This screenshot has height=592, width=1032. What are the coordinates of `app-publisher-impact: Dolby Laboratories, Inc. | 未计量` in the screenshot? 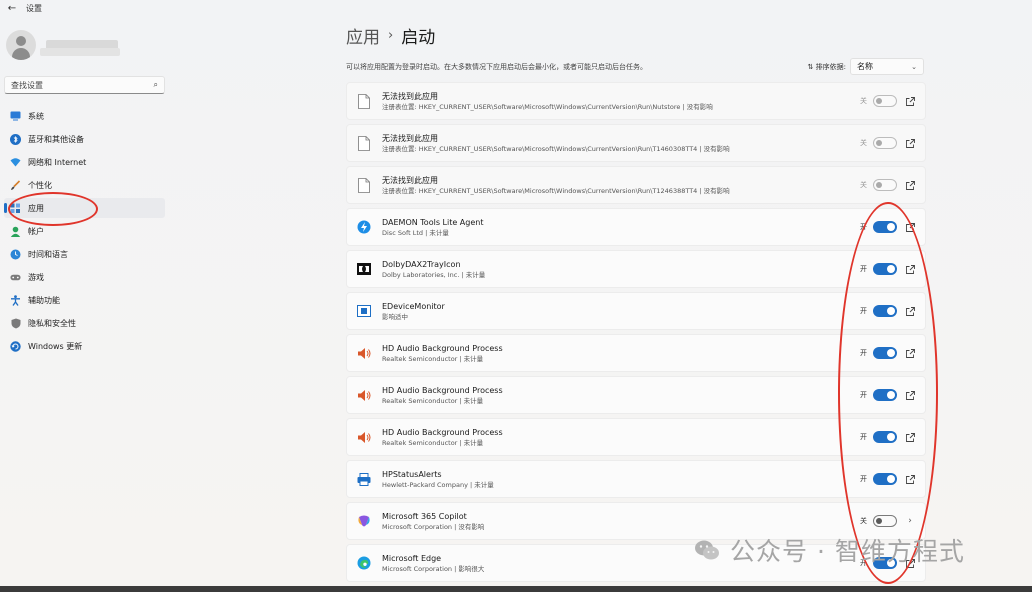 It's located at (434, 274).